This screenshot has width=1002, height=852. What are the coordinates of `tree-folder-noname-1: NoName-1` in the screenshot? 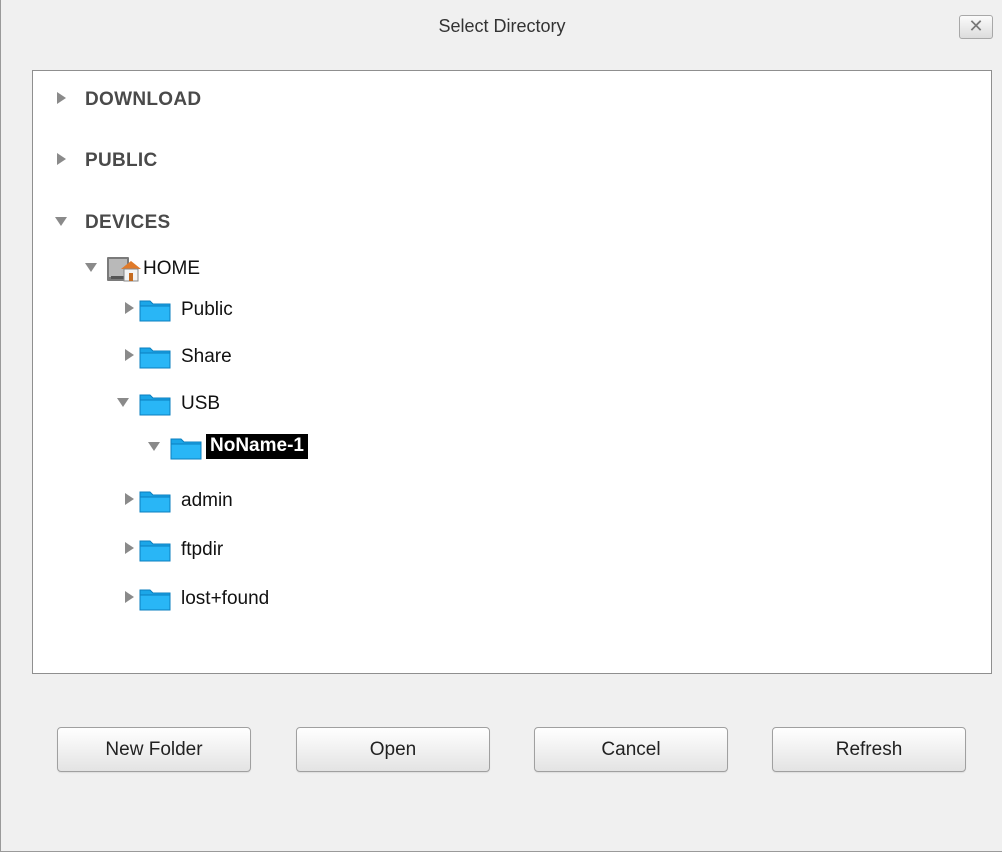 It's located at (268, 449).